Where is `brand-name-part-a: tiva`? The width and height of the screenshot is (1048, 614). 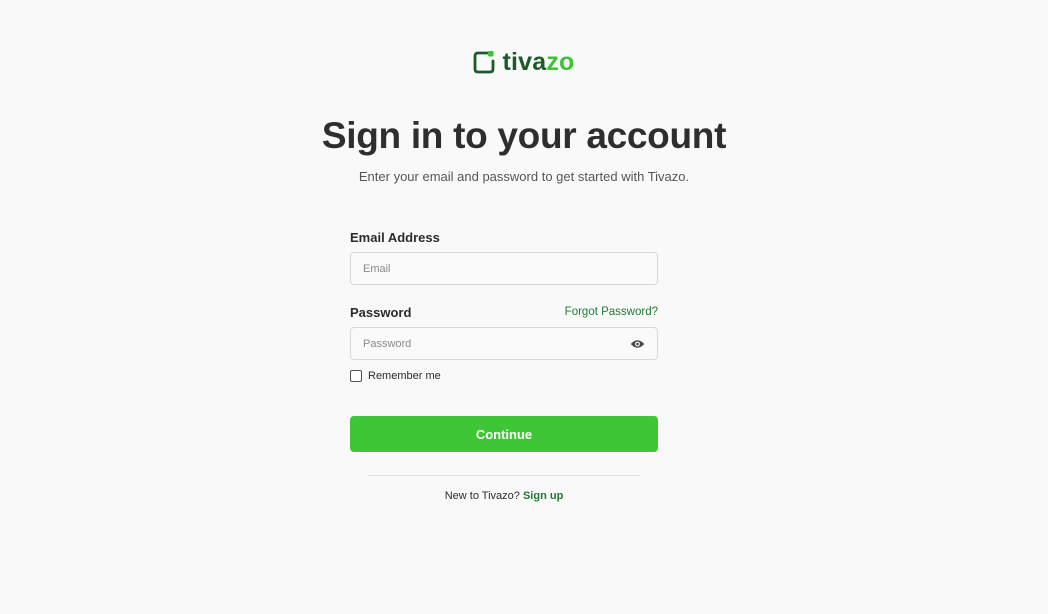
brand-name-part-a: tiva is located at coordinates (524, 62).